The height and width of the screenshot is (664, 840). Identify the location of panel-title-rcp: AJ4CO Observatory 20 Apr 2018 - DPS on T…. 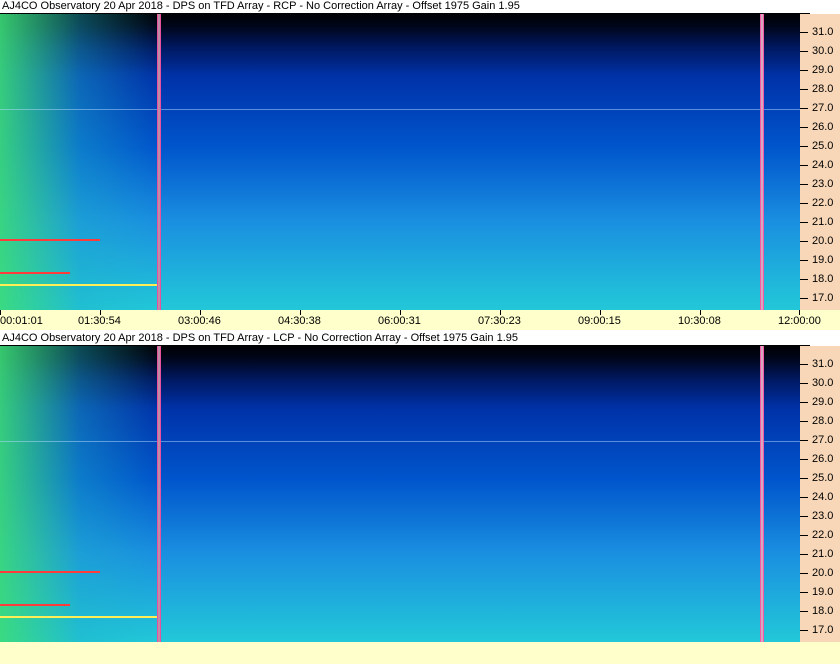
(400, 6).